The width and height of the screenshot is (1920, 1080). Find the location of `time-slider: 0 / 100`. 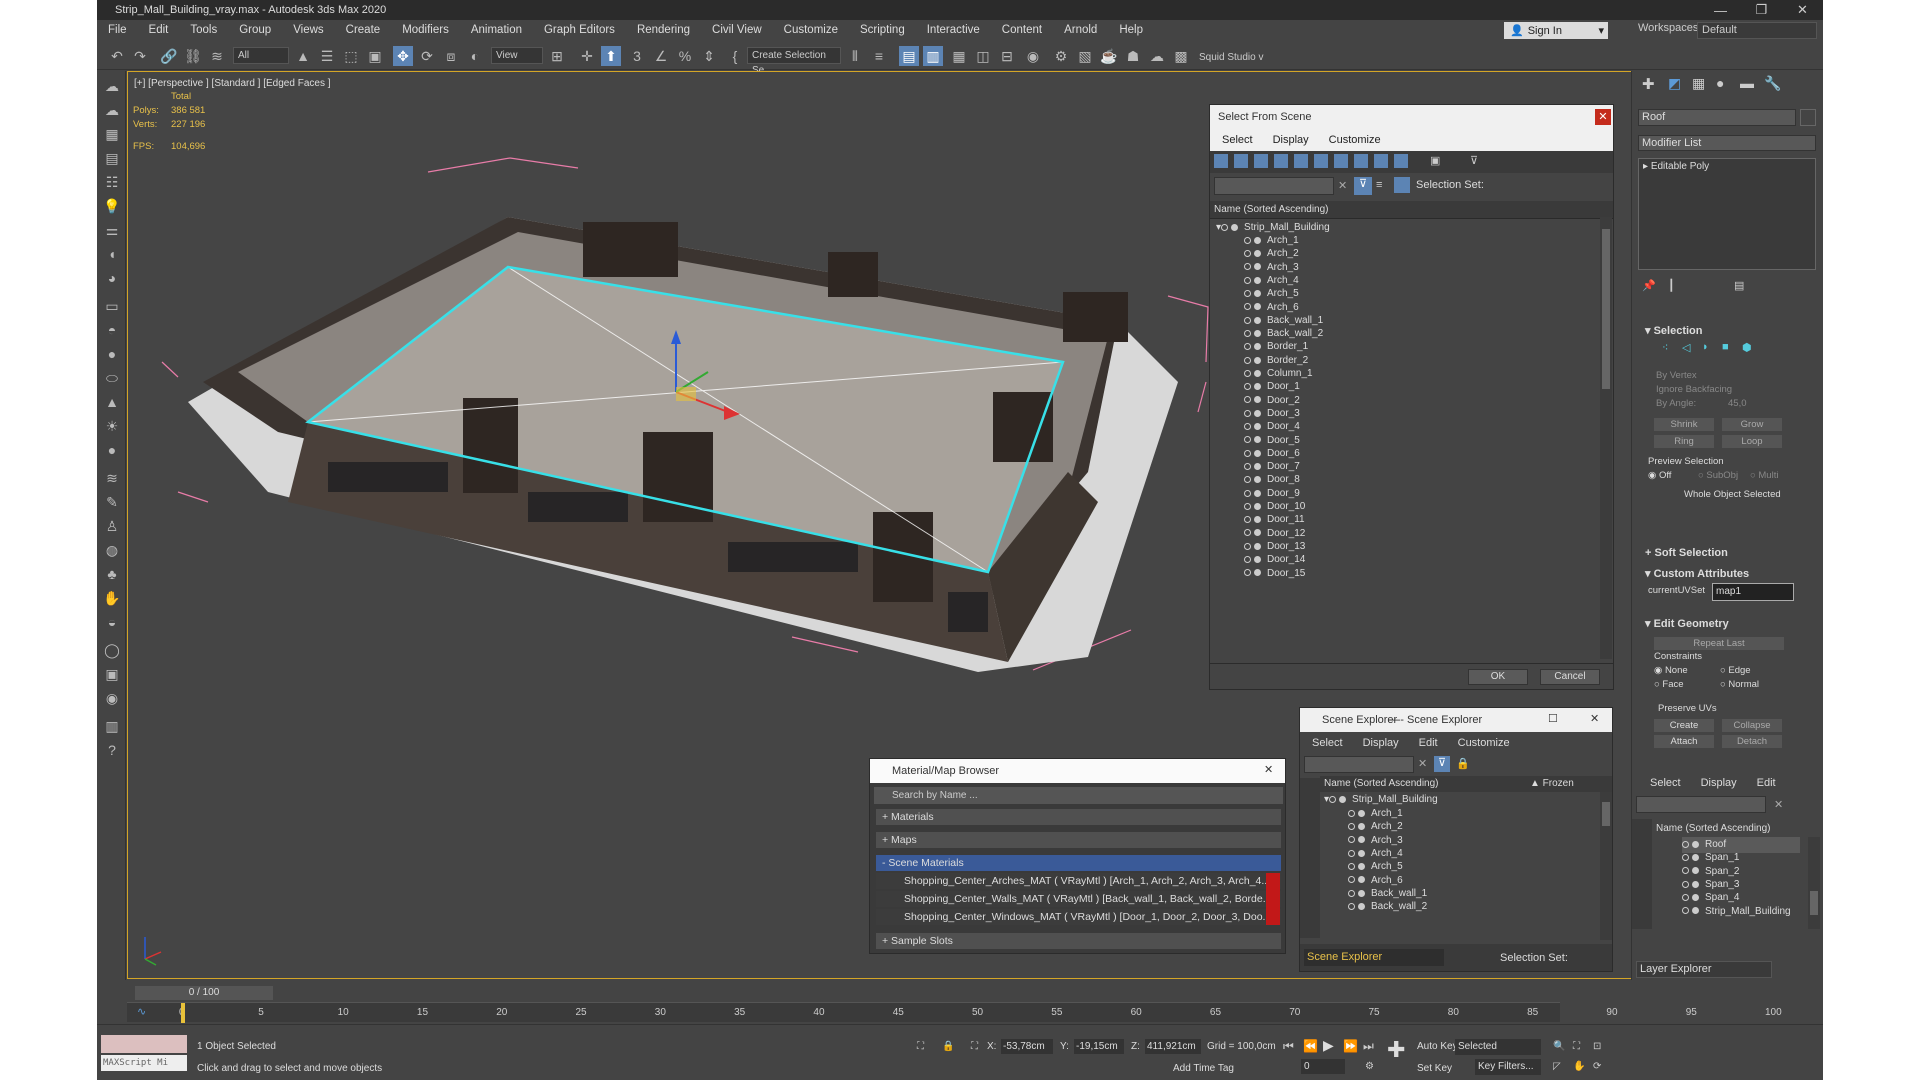

time-slider: 0 / 100 is located at coordinates (204, 993).